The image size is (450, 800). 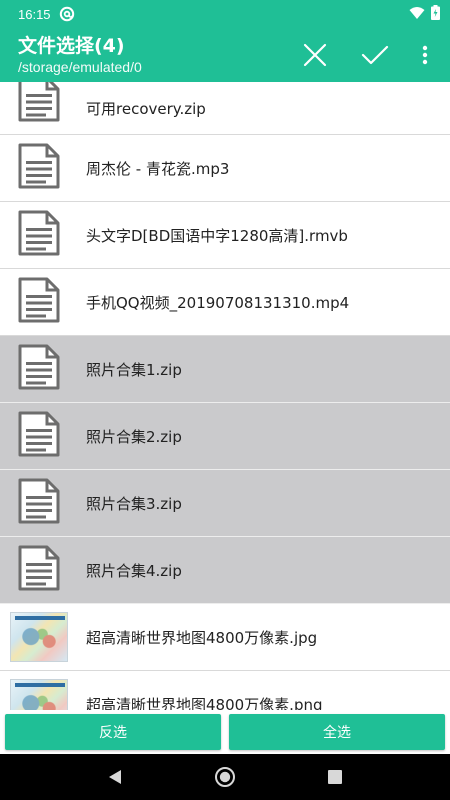 What do you see at coordinates (225, 108) in the screenshot?
I see `file-list-item: 可用recovery.zip` at bounding box center [225, 108].